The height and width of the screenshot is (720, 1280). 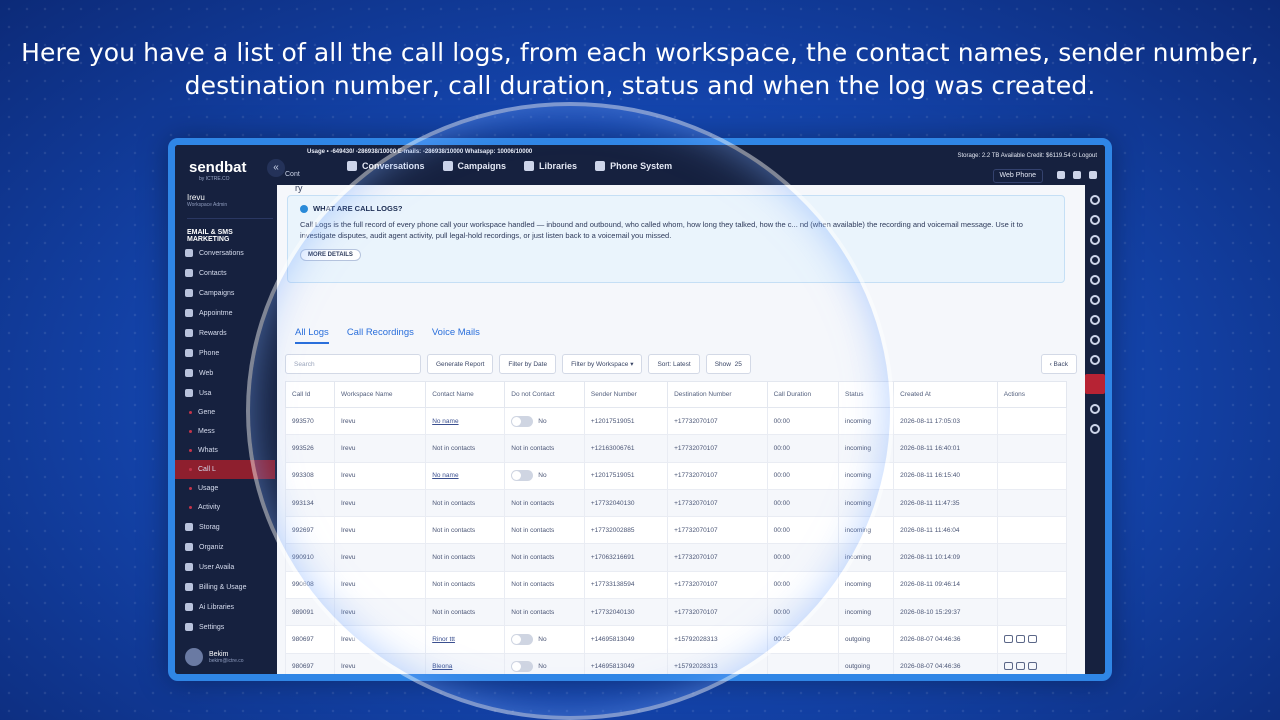 I want to click on column-header: Created At, so click(x=945, y=394).